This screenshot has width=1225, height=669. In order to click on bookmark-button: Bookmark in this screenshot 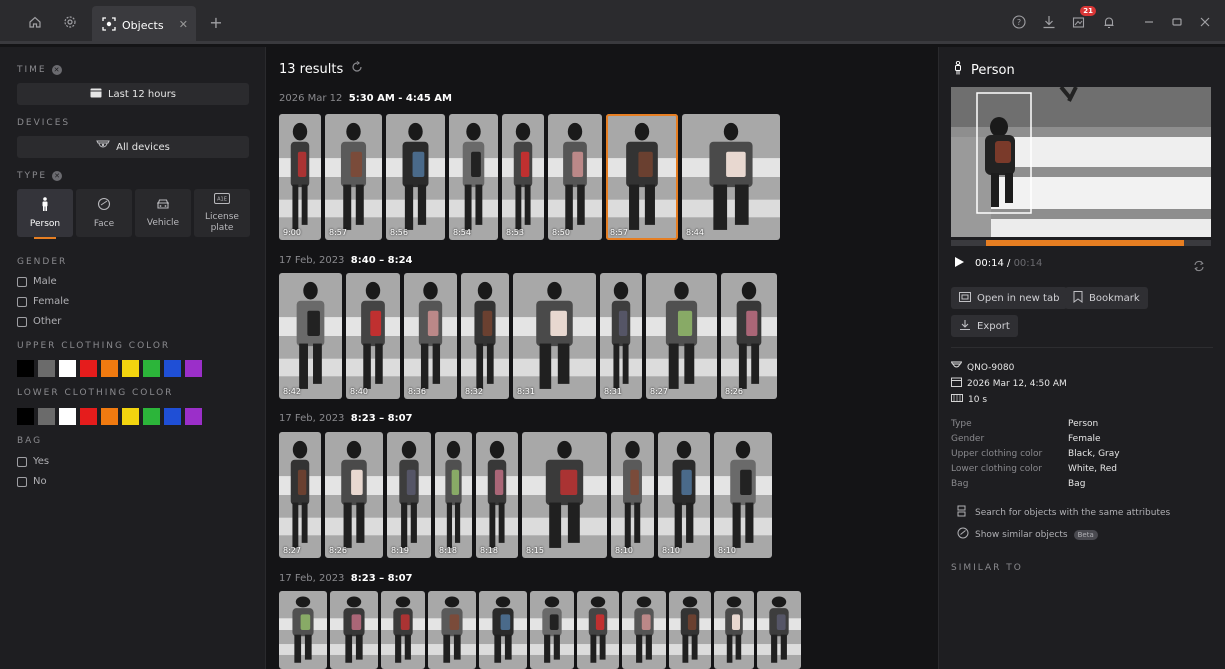, I will do `click(1106, 298)`.